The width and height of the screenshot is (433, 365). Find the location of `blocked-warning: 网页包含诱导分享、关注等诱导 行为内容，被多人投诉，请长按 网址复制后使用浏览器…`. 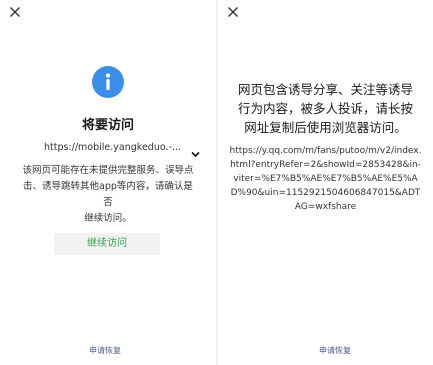

blocked-warning: 网页包含诱导分享、关注等诱导 行为内容，被多人投诉，请长按 网址复制后使用浏览器… is located at coordinates (325, 108).